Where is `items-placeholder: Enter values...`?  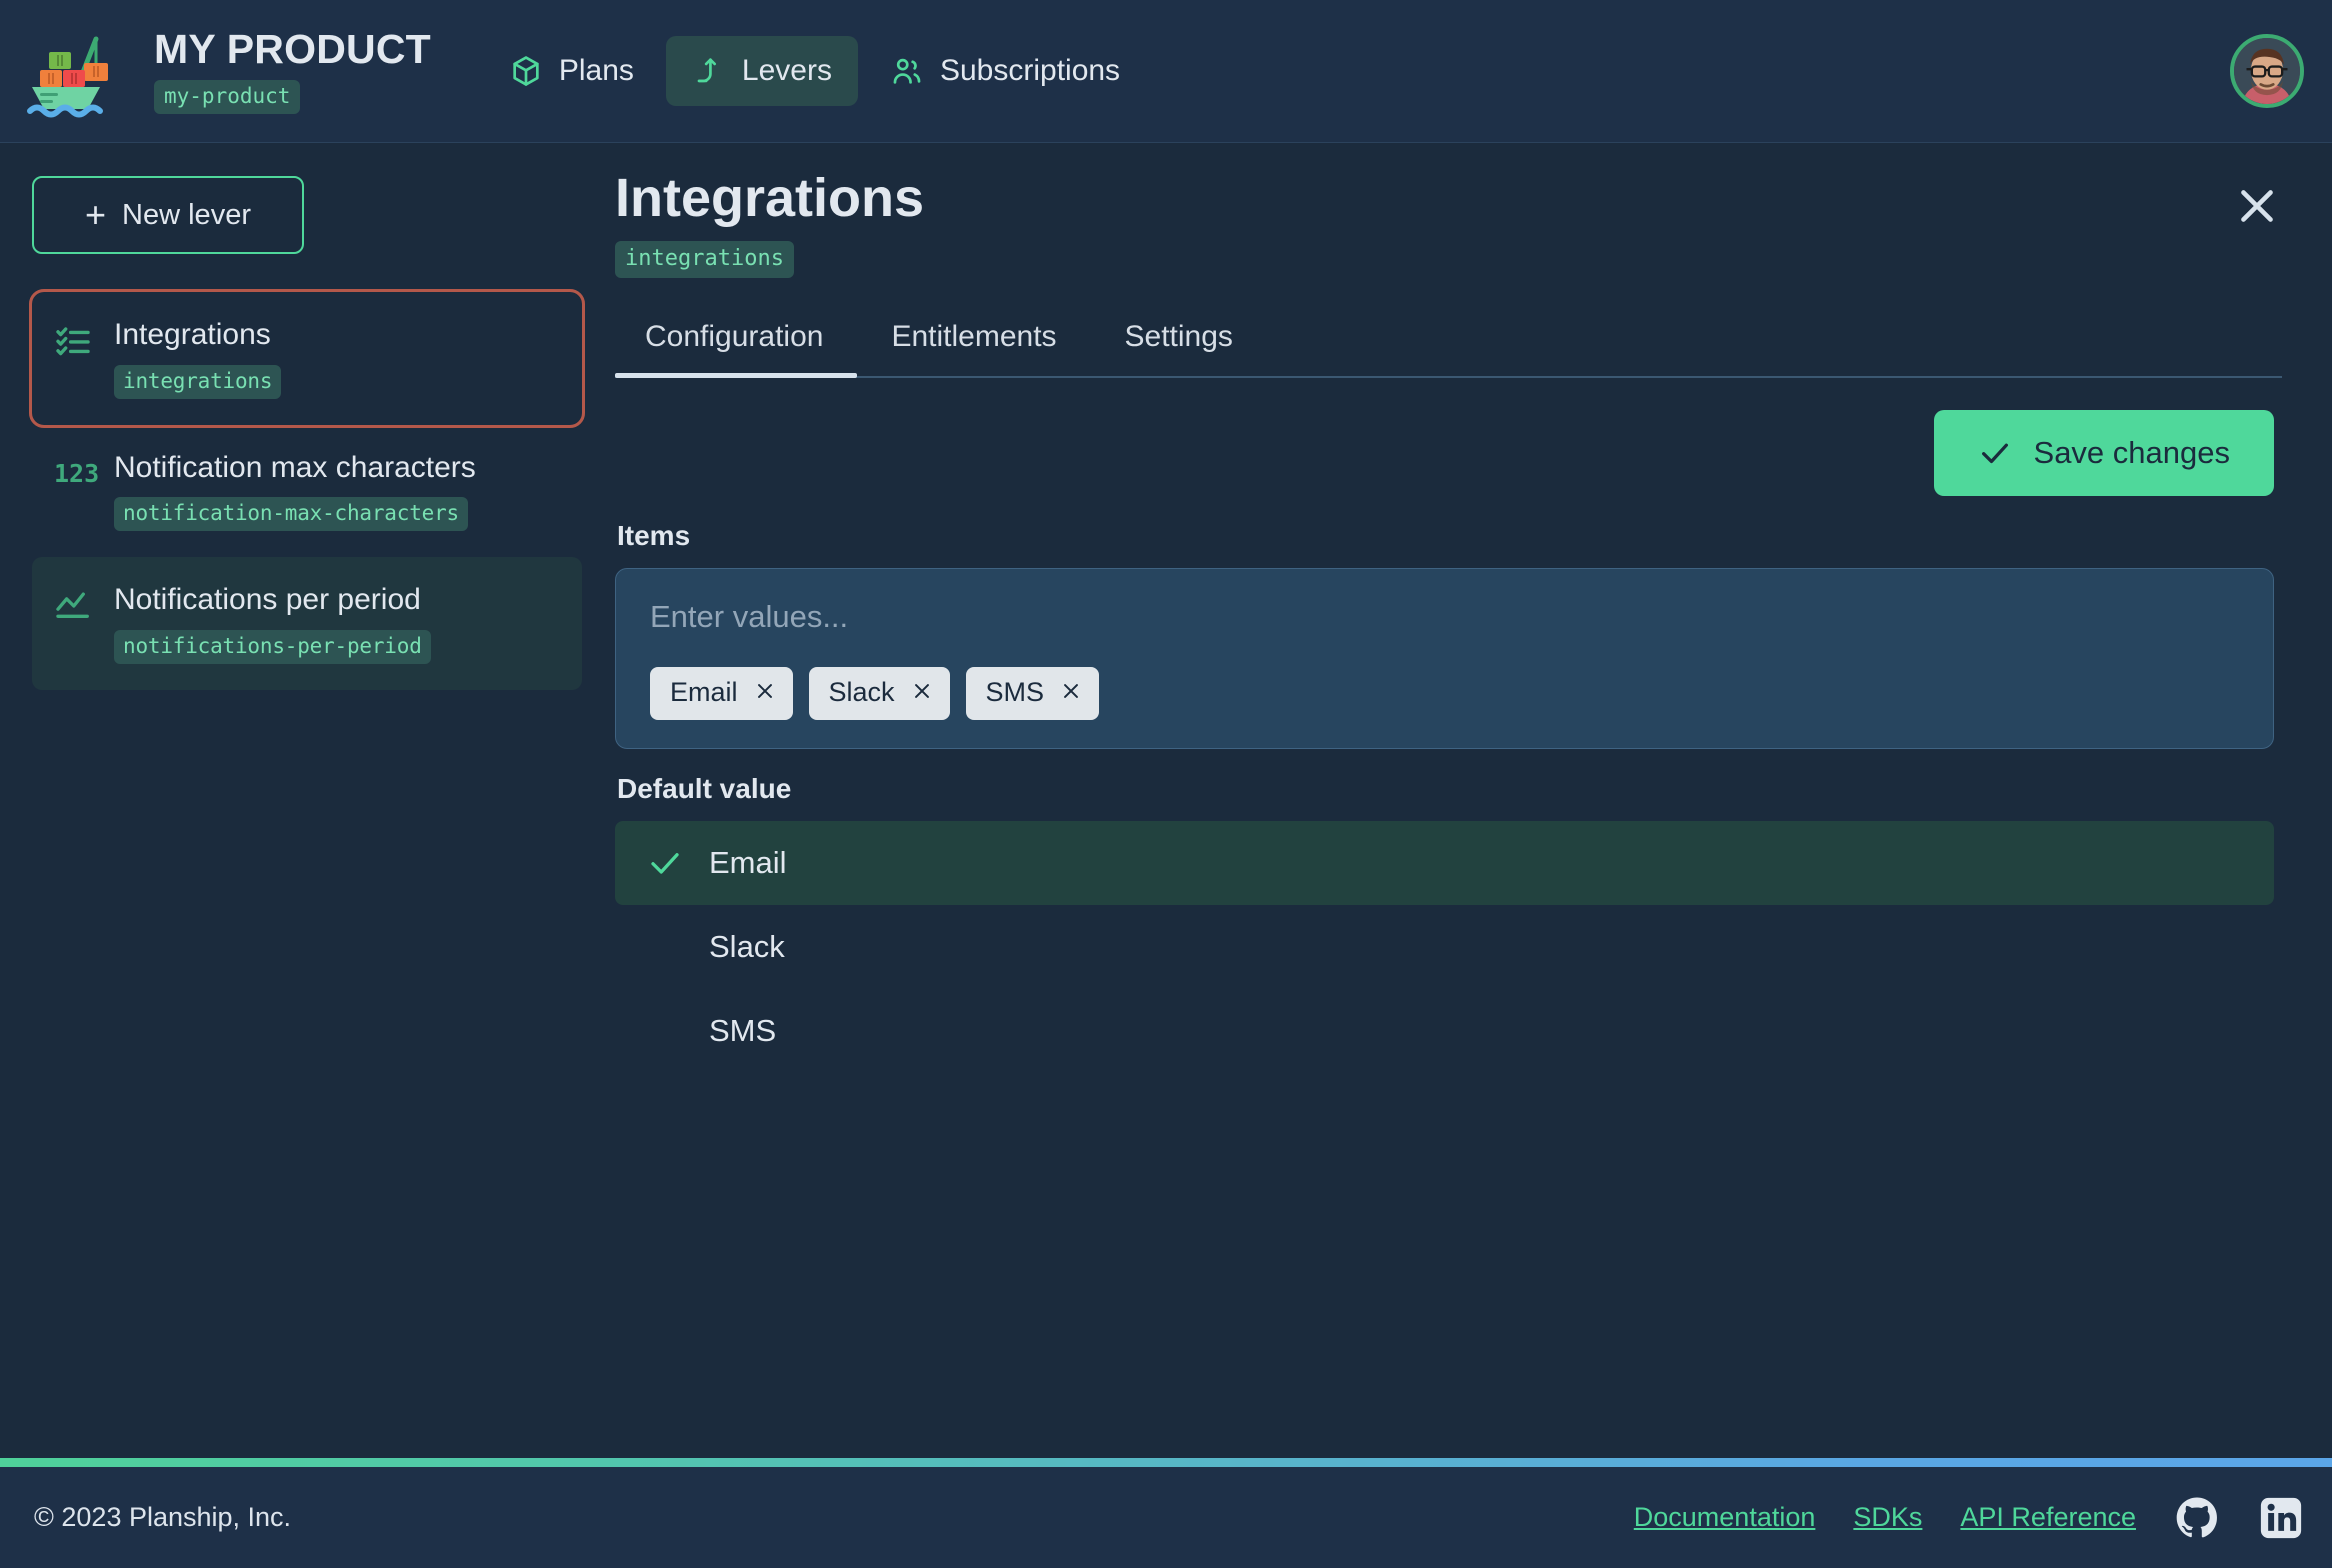 items-placeholder: Enter values... is located at coordinates (749, 617).